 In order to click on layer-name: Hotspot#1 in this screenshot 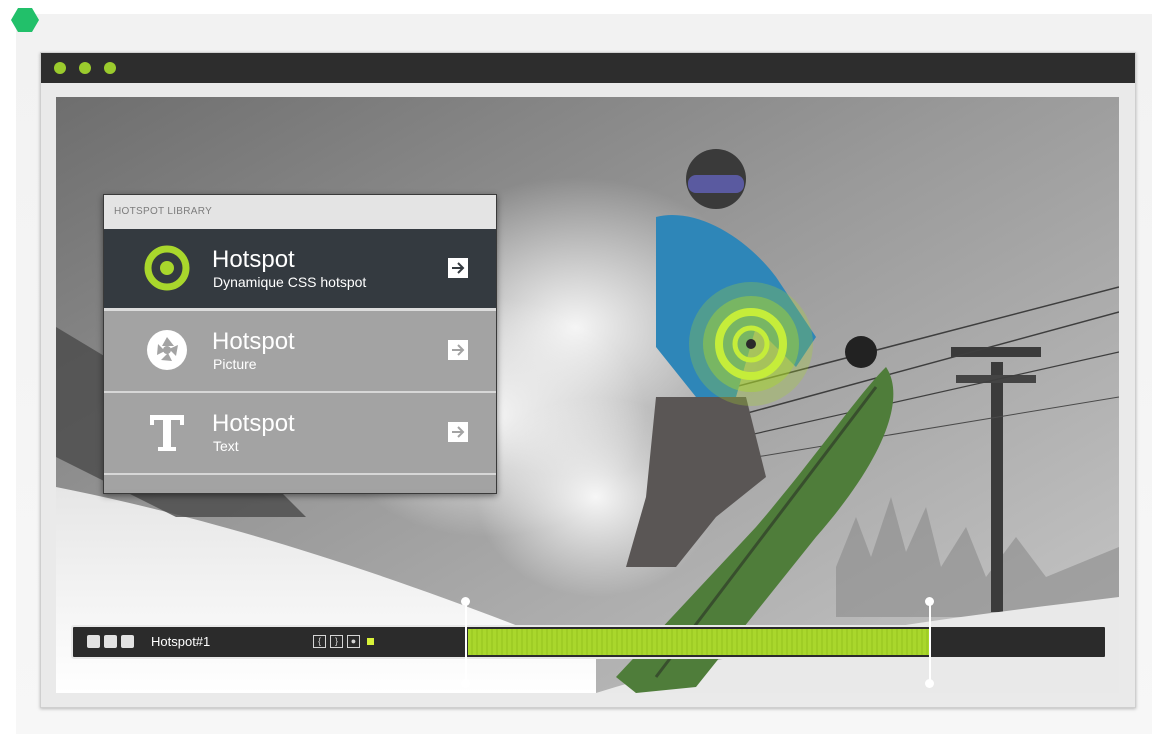, I will do `click(181, 641)`.